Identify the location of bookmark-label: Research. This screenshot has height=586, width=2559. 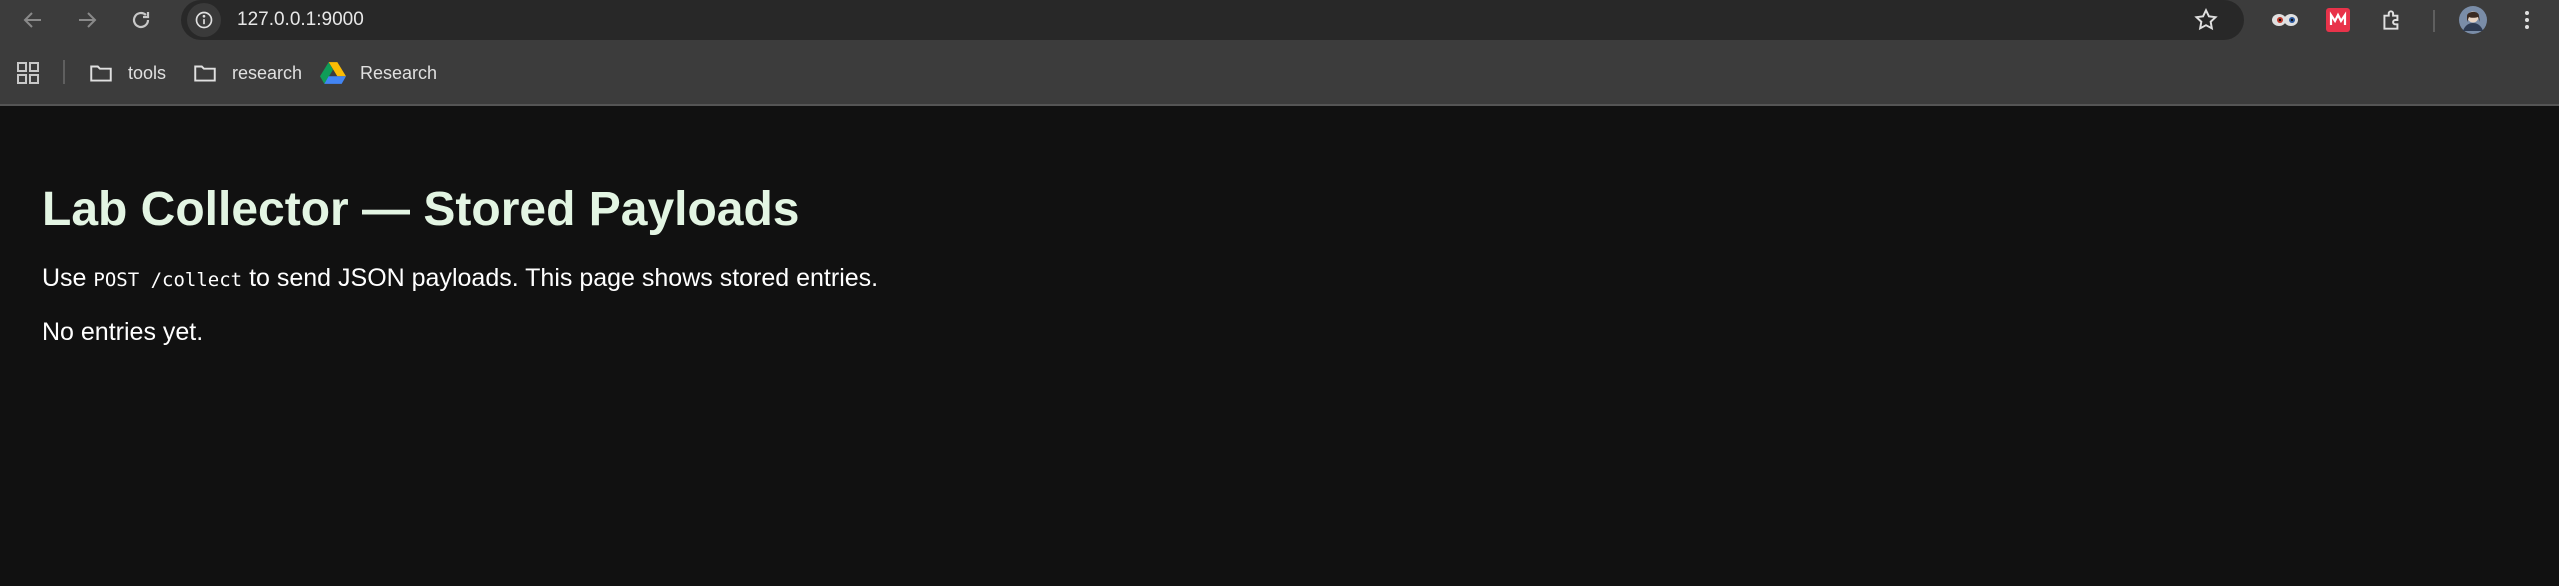
(399, 72).